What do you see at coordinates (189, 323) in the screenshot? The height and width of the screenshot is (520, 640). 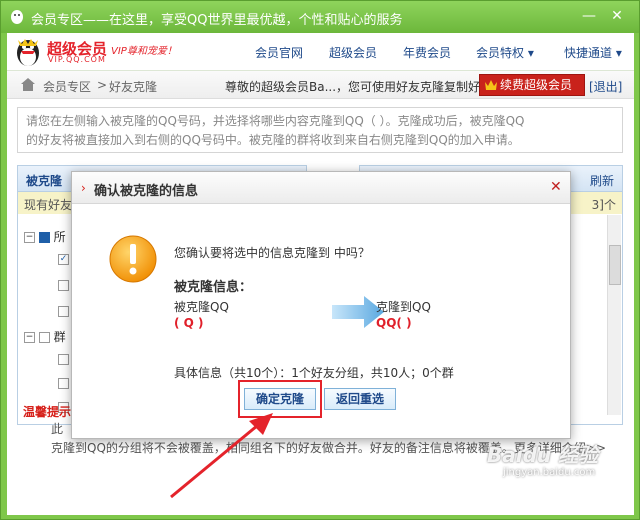 I see `source-qq-value: ( Q )` at bounding box center [189, 323].